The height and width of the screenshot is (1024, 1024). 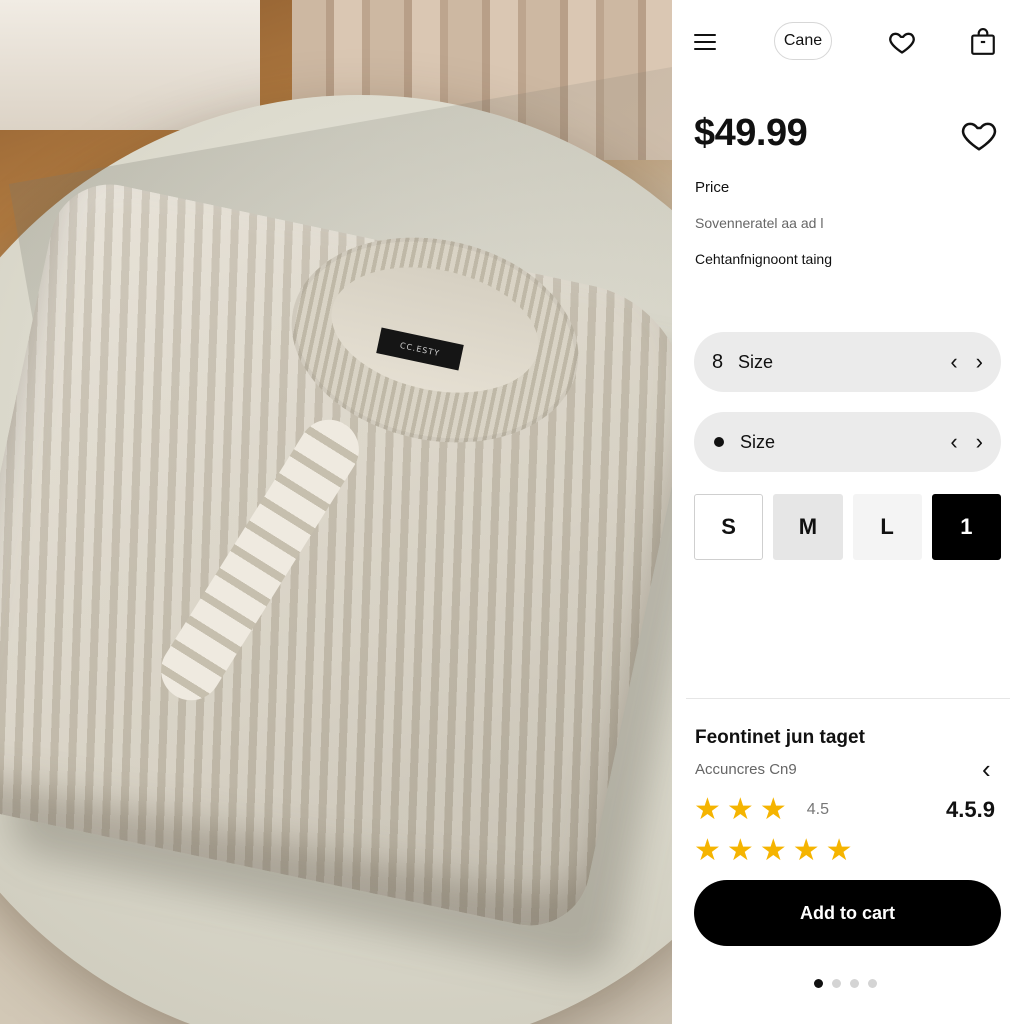 I want to click on rating-score: 4.5.9, so click(x=970, y=809).